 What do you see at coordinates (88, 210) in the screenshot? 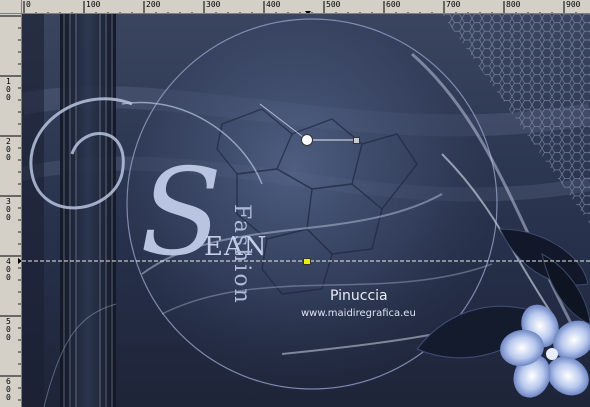
I see `stripe-column` at bounding box center [88, 210].